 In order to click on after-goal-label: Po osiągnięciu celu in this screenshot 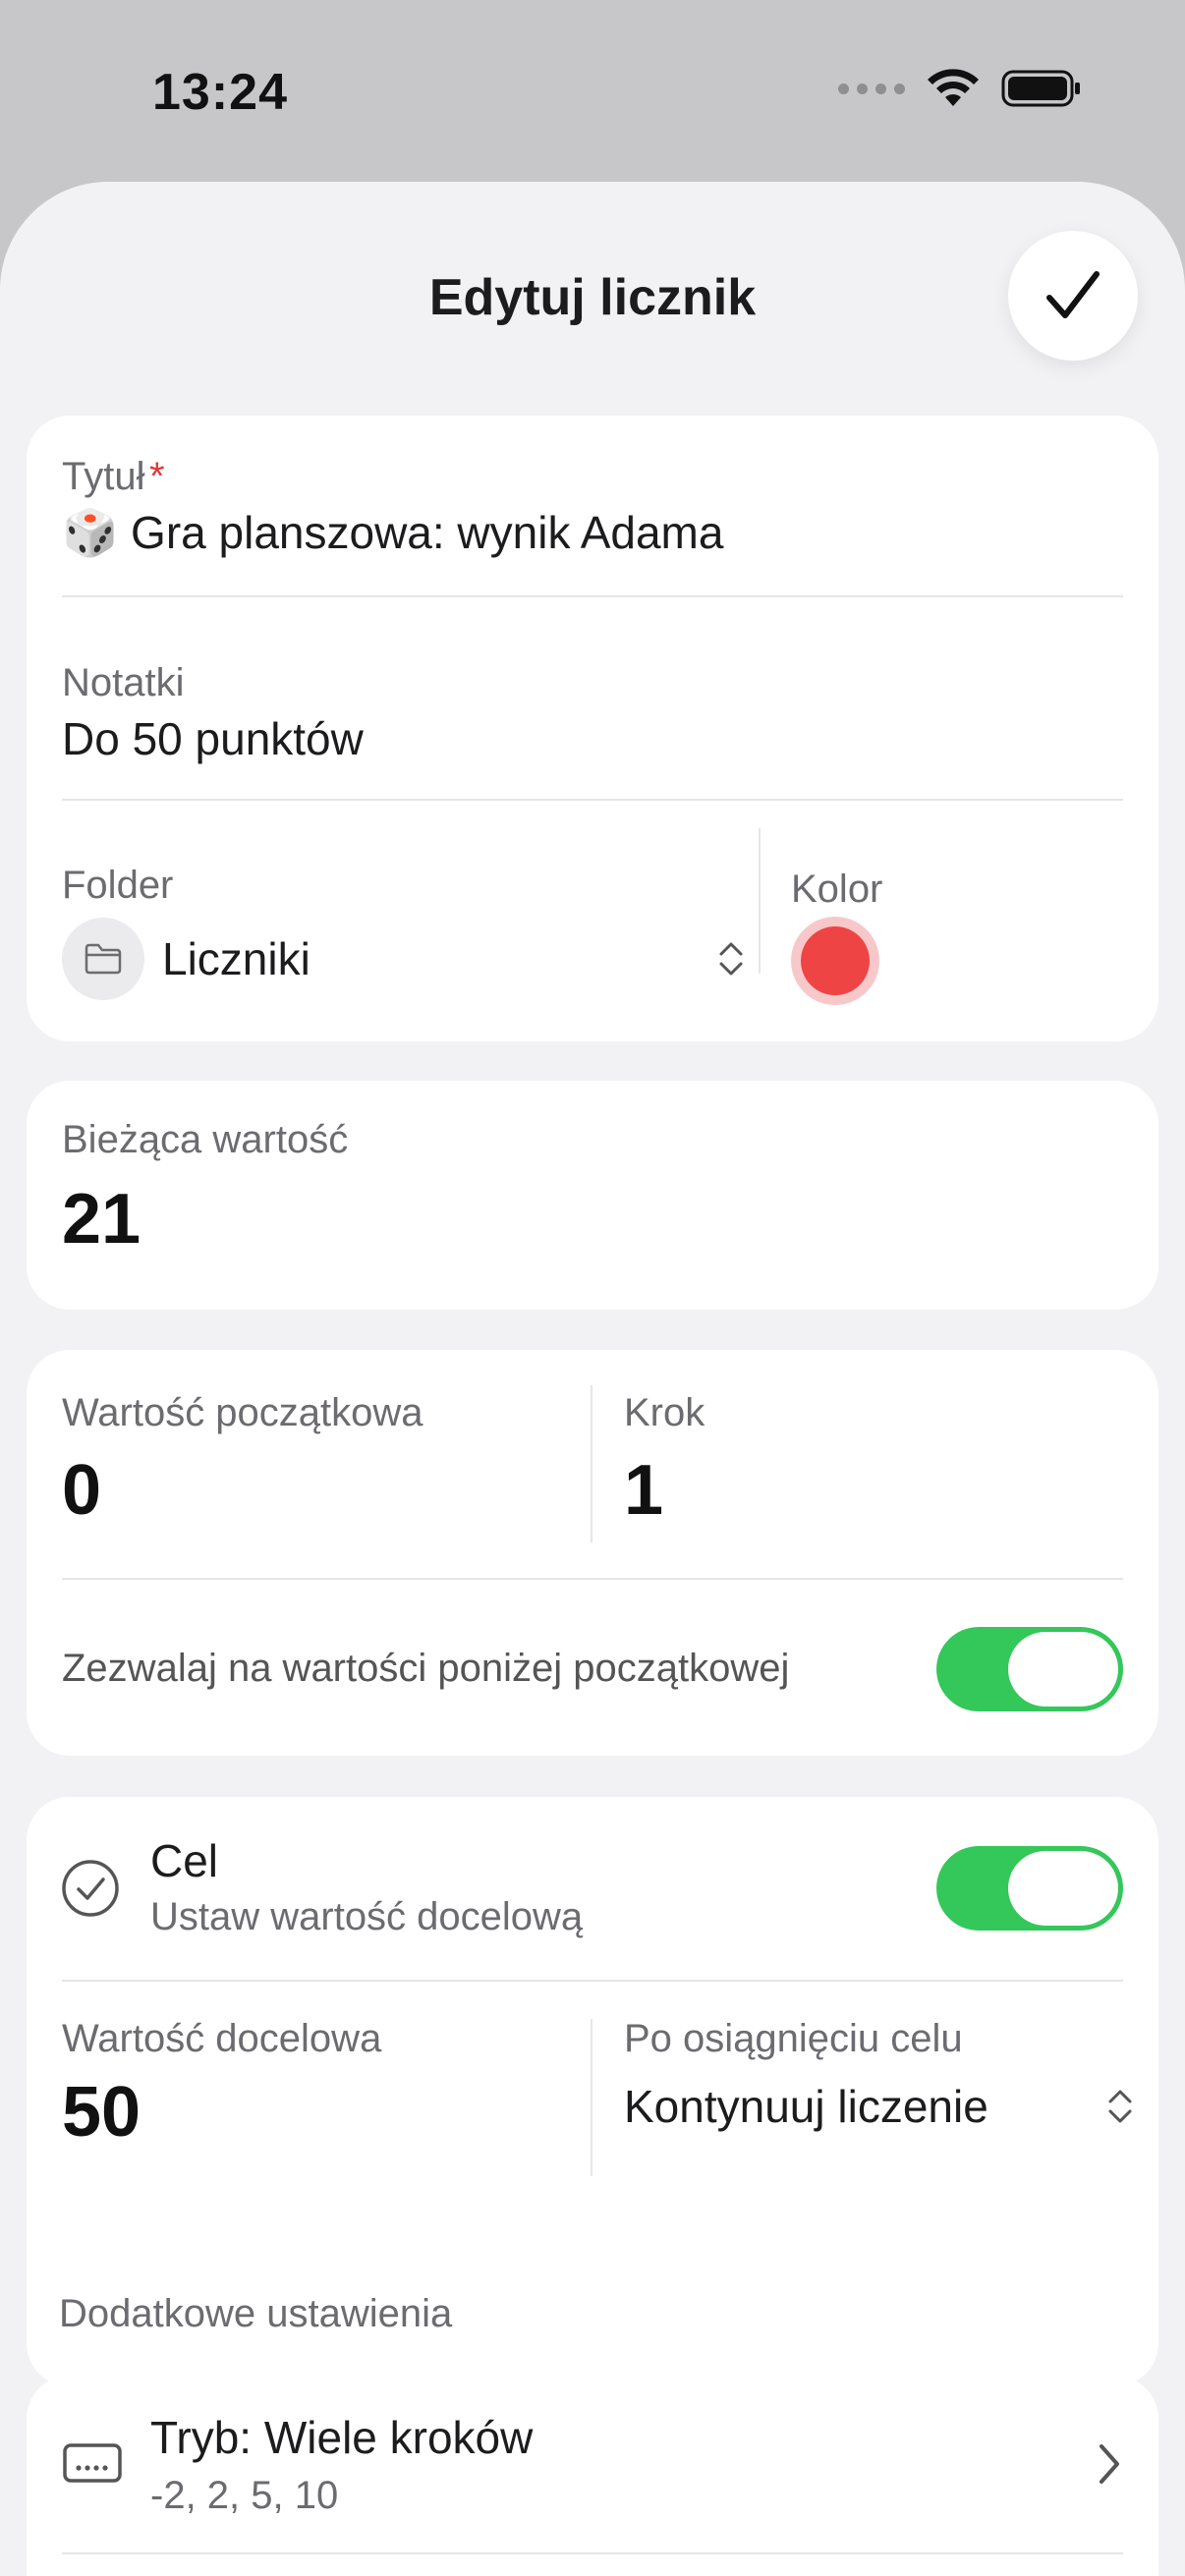, I will do `click(794, 2038)`.